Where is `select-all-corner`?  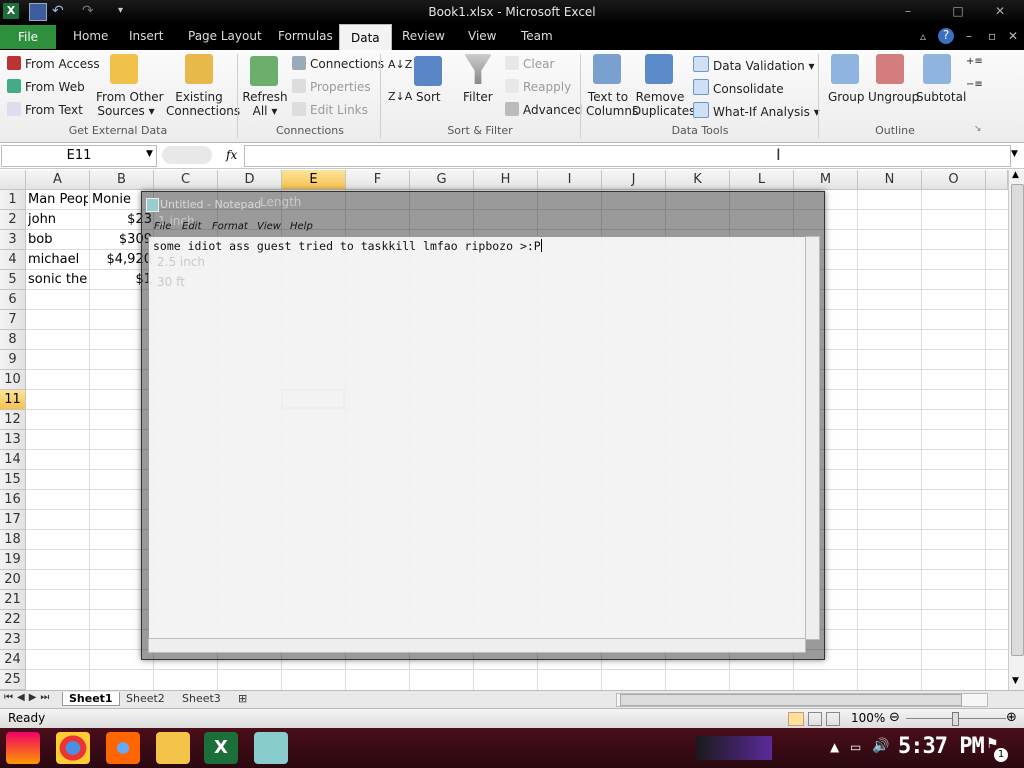
select-all-corner is located at coordinates (13, 180).